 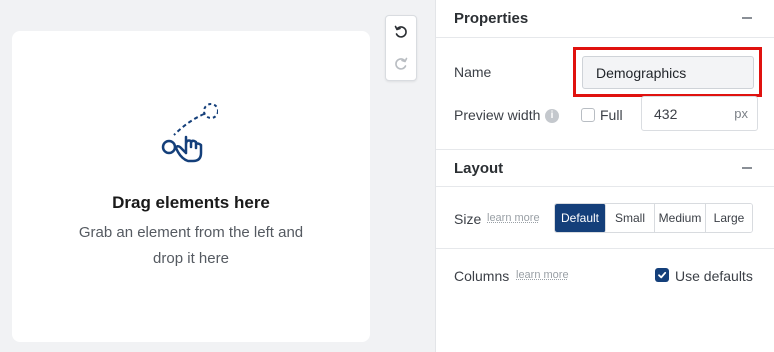 What do you see at coordinates (680, 218) in the screenshot?
I see `size-option-medium: Medium` at bounding box center [680, 218].